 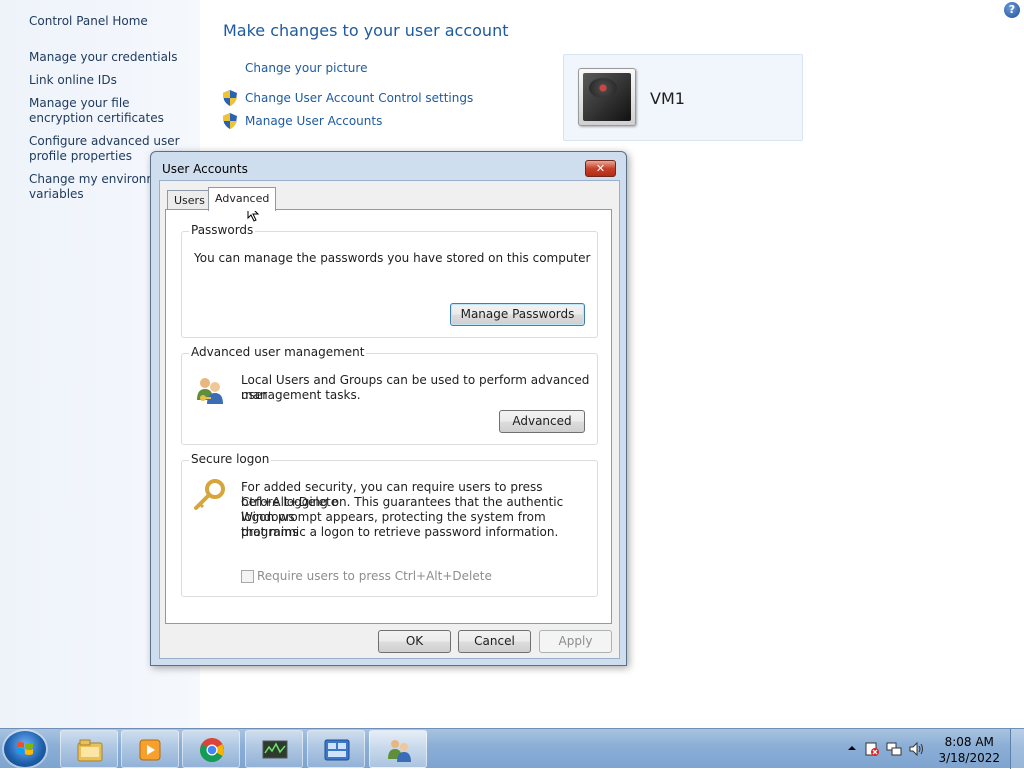 I want to click on network-icon, so click(x=894, y=749).